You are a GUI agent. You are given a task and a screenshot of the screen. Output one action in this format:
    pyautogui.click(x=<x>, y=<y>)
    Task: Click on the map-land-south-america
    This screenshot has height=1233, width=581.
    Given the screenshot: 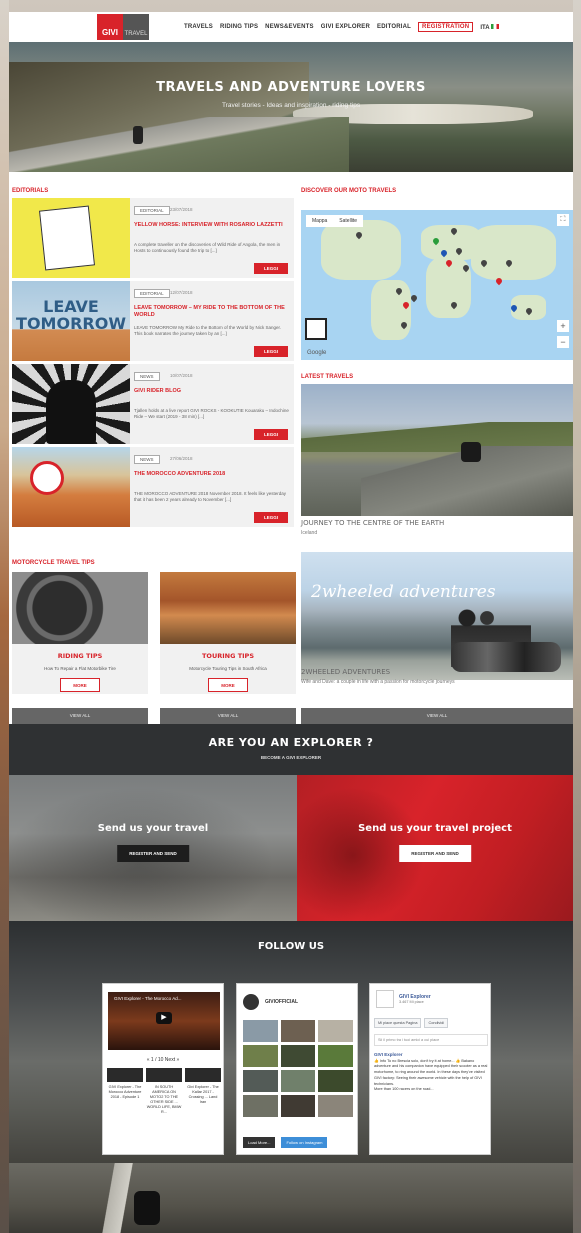 What is the action you would take?
    pyautogui.click(x=391, y=310)
    